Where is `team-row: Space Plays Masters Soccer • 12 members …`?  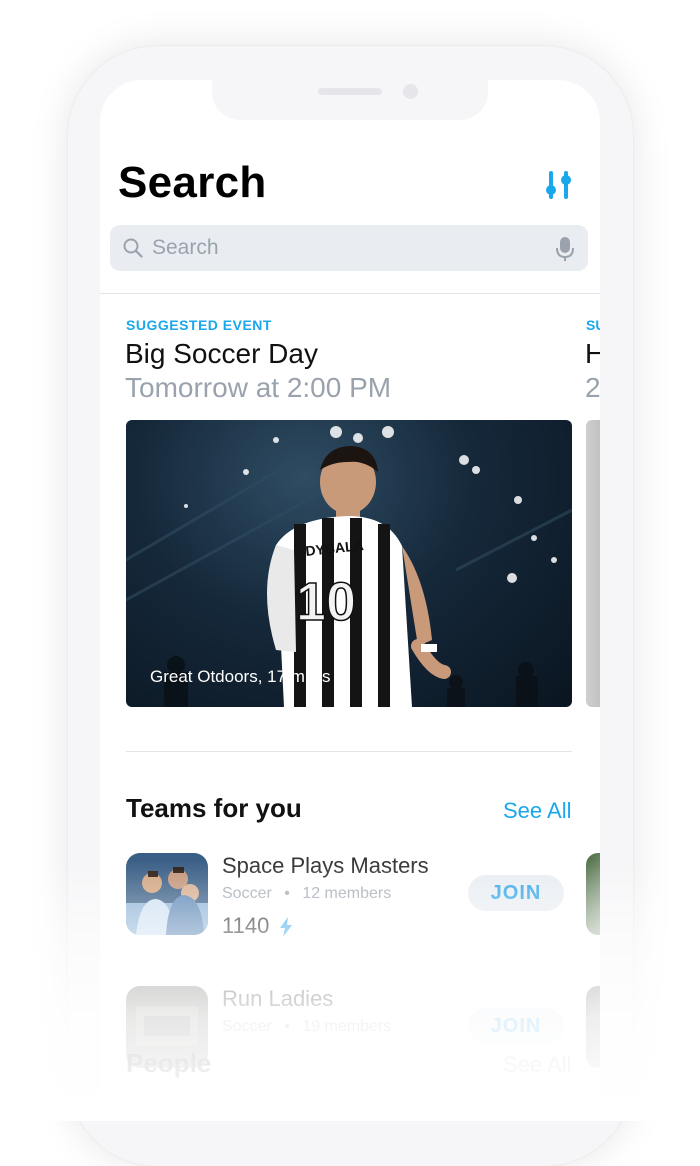 team-row: Space Plays Masters Soccer • 12 members … is located at coordinates (361, 898).